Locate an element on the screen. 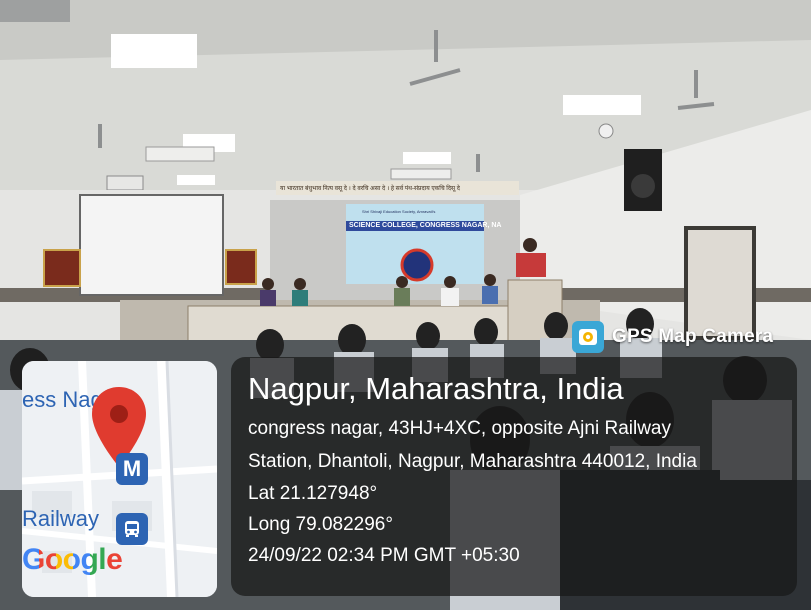 The height and width of the screenshot is (610, 811). projector is located at coordinates (125, 183).